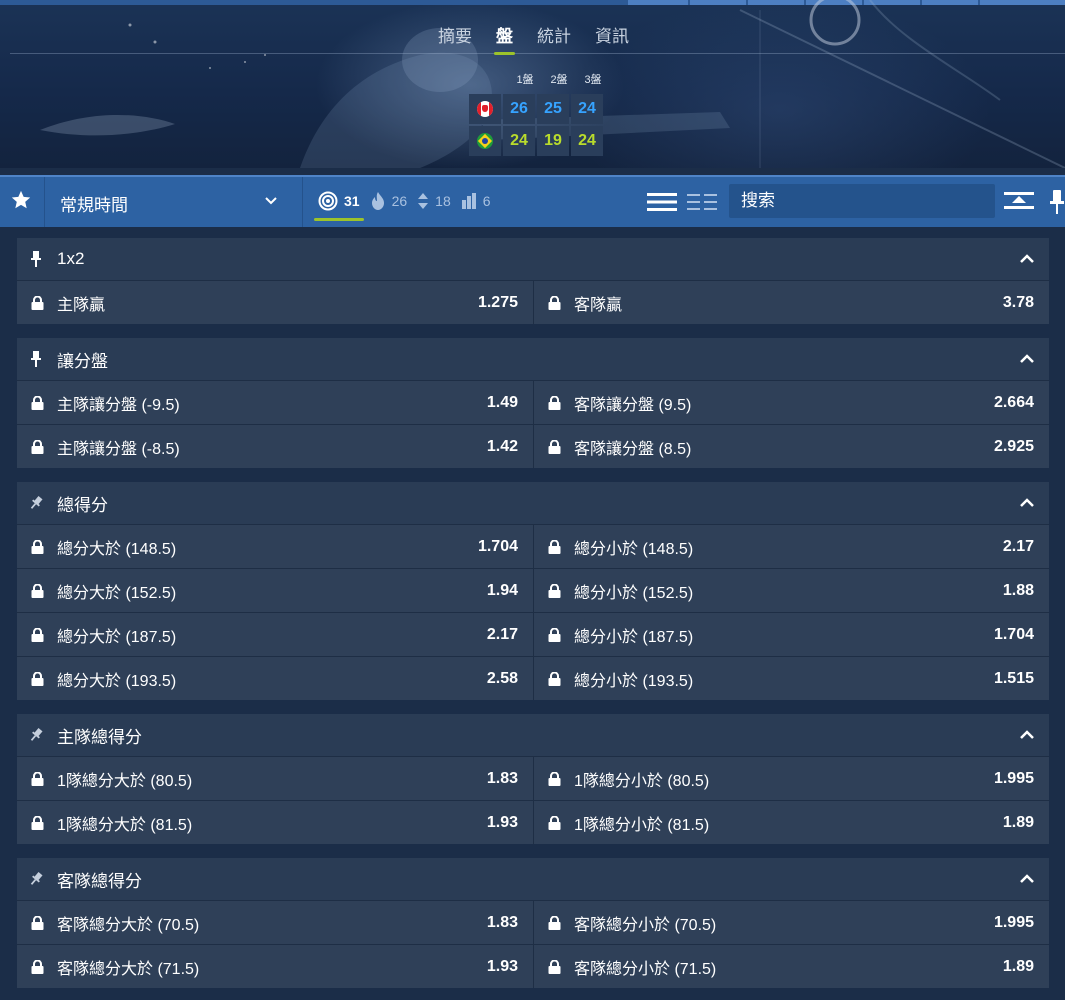  I want to click on tab-stats: 統計, so click(554, 34).